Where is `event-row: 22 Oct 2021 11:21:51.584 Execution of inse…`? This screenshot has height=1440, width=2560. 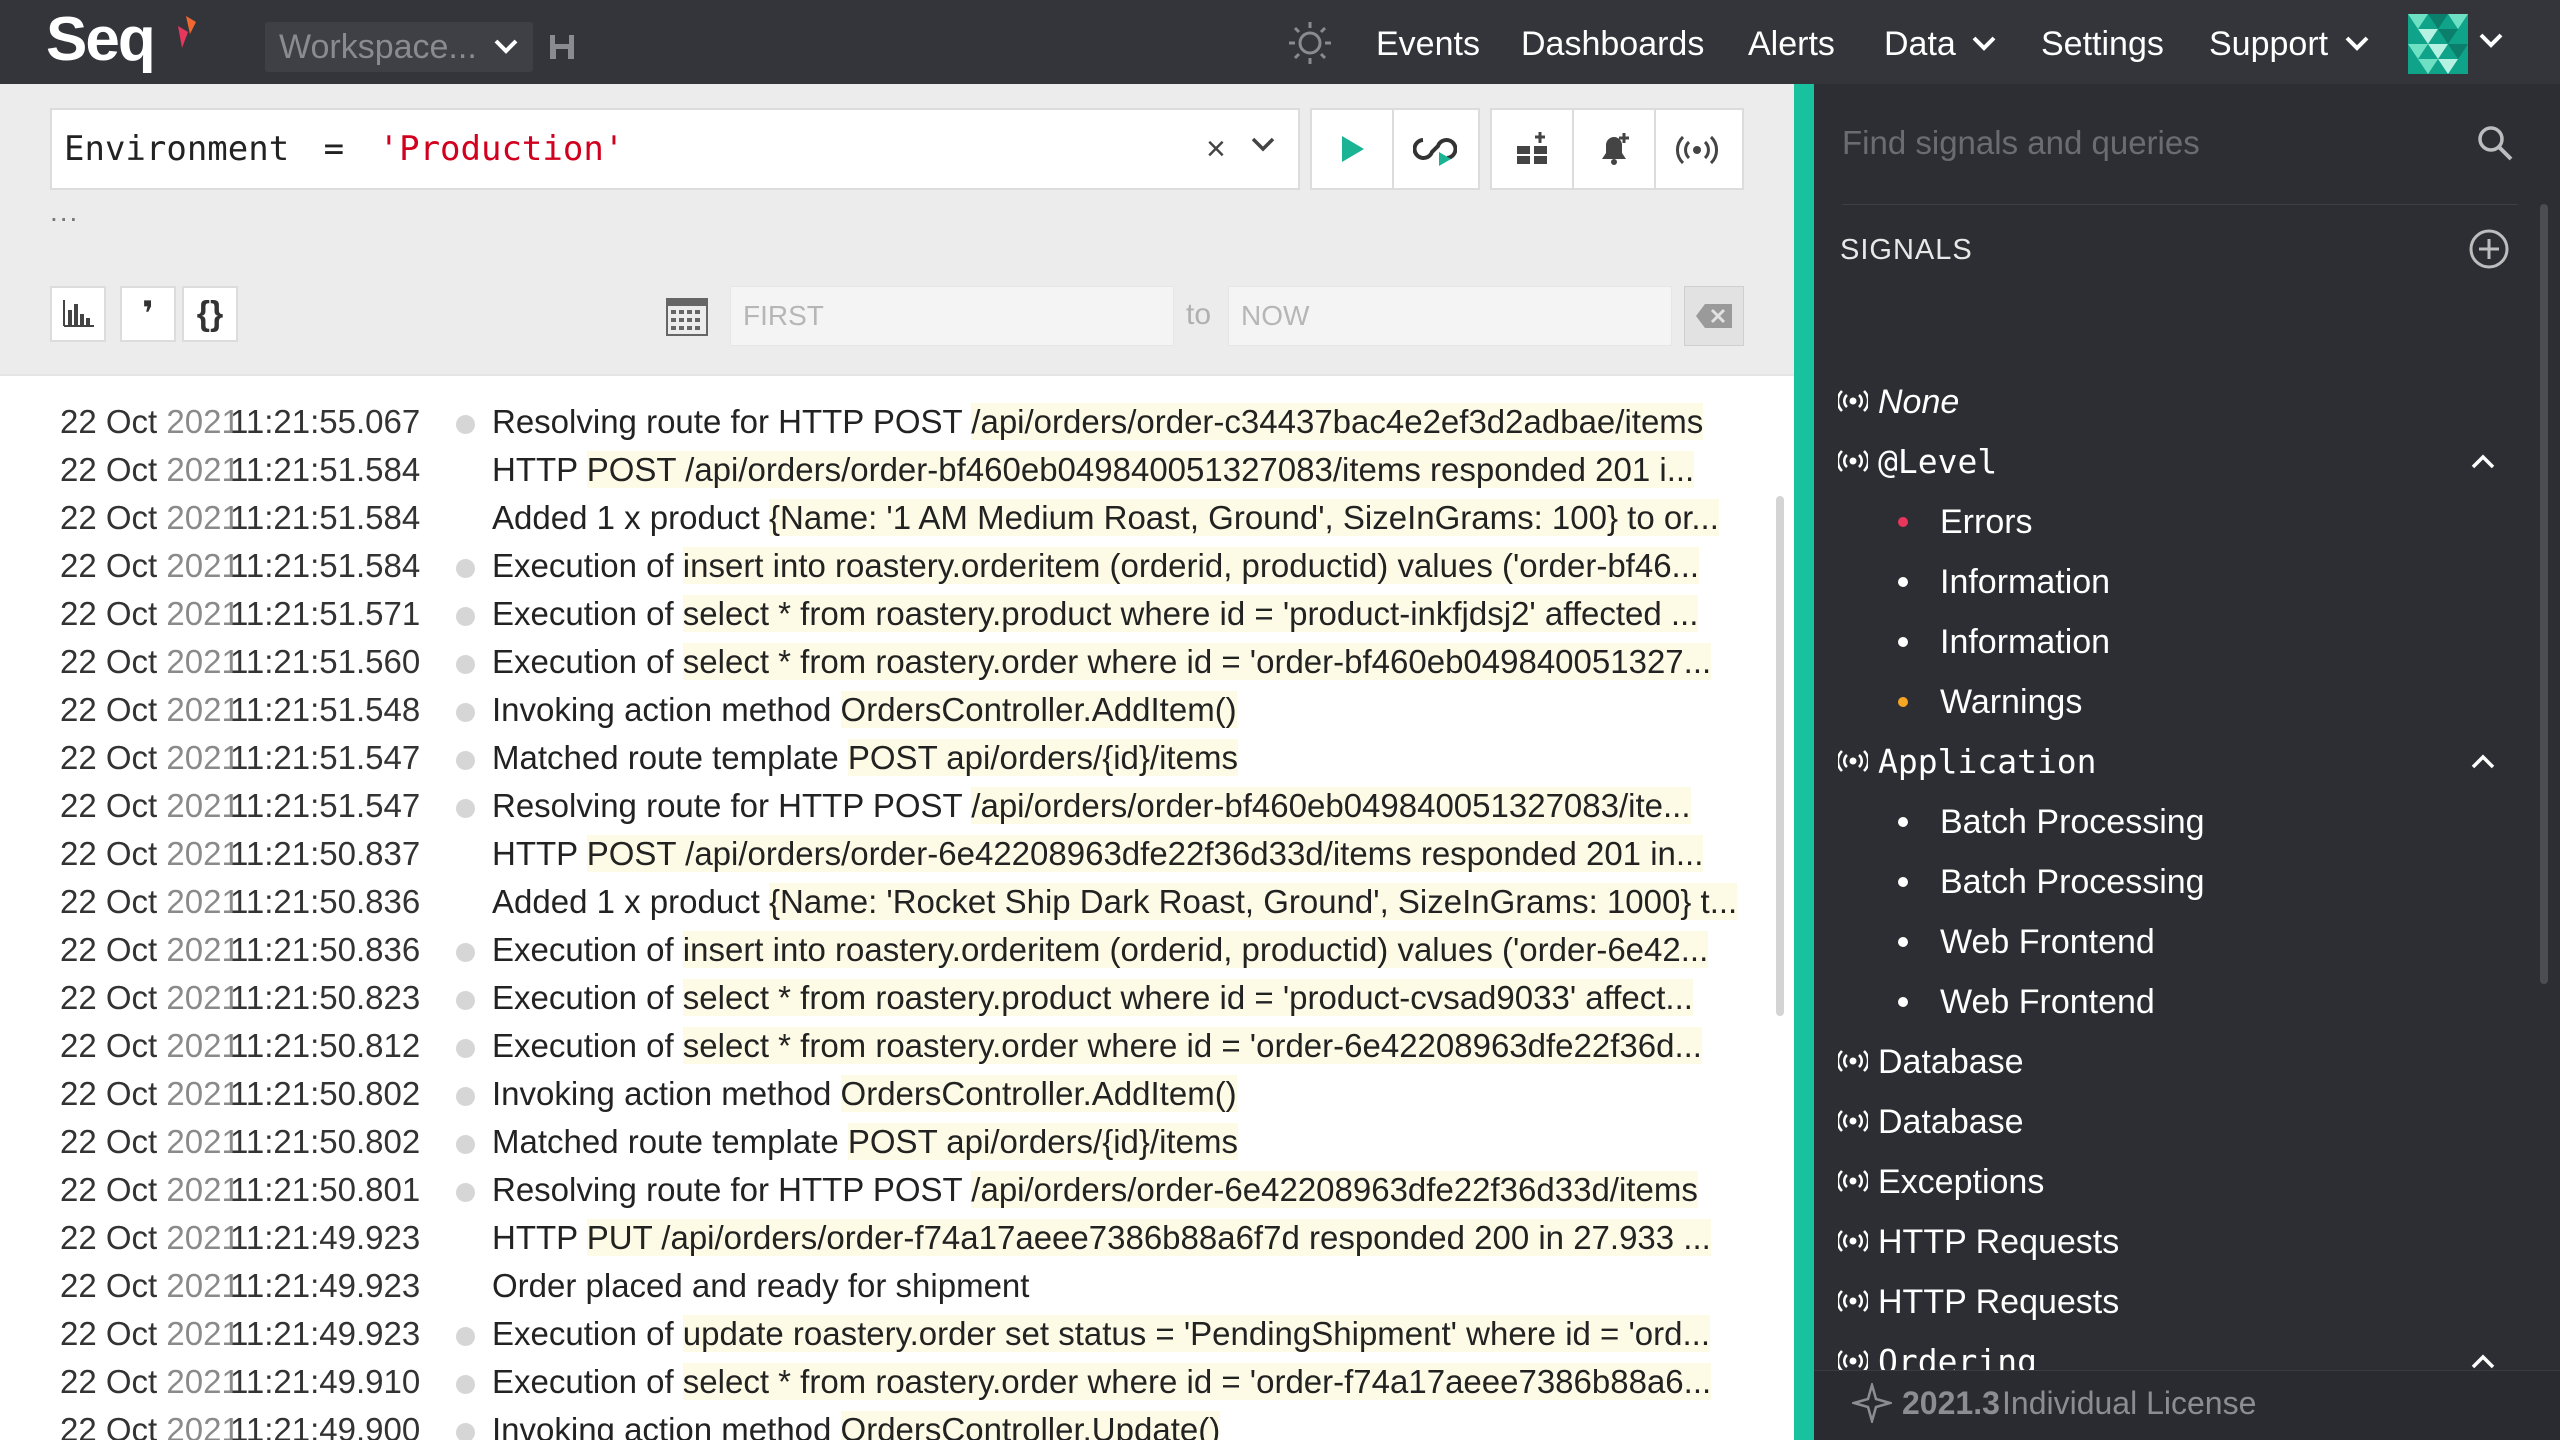 event-row: 22 Oct 2021 11:21:51.584 Execution of inse… is located at coordinates (897, 566).